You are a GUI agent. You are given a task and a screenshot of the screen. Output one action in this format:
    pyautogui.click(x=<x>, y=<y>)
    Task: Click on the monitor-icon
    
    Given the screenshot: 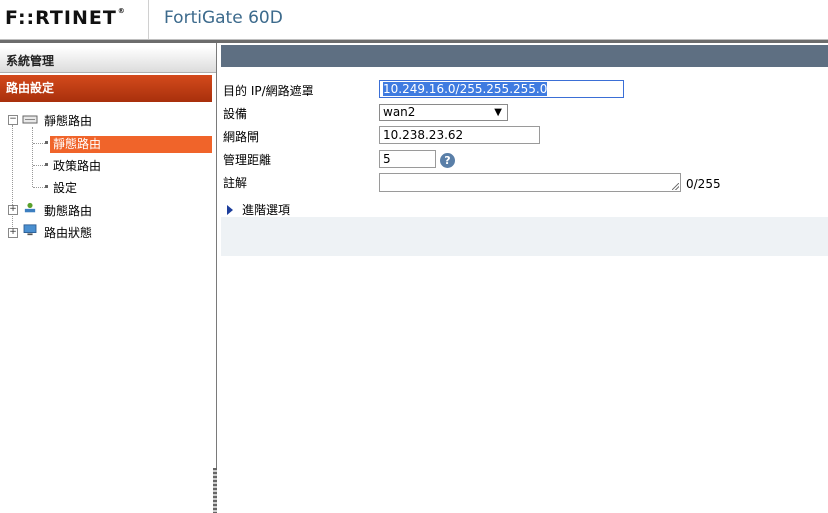 What is the action you would take?
    pyautogui.click(x=30, y=230)
    